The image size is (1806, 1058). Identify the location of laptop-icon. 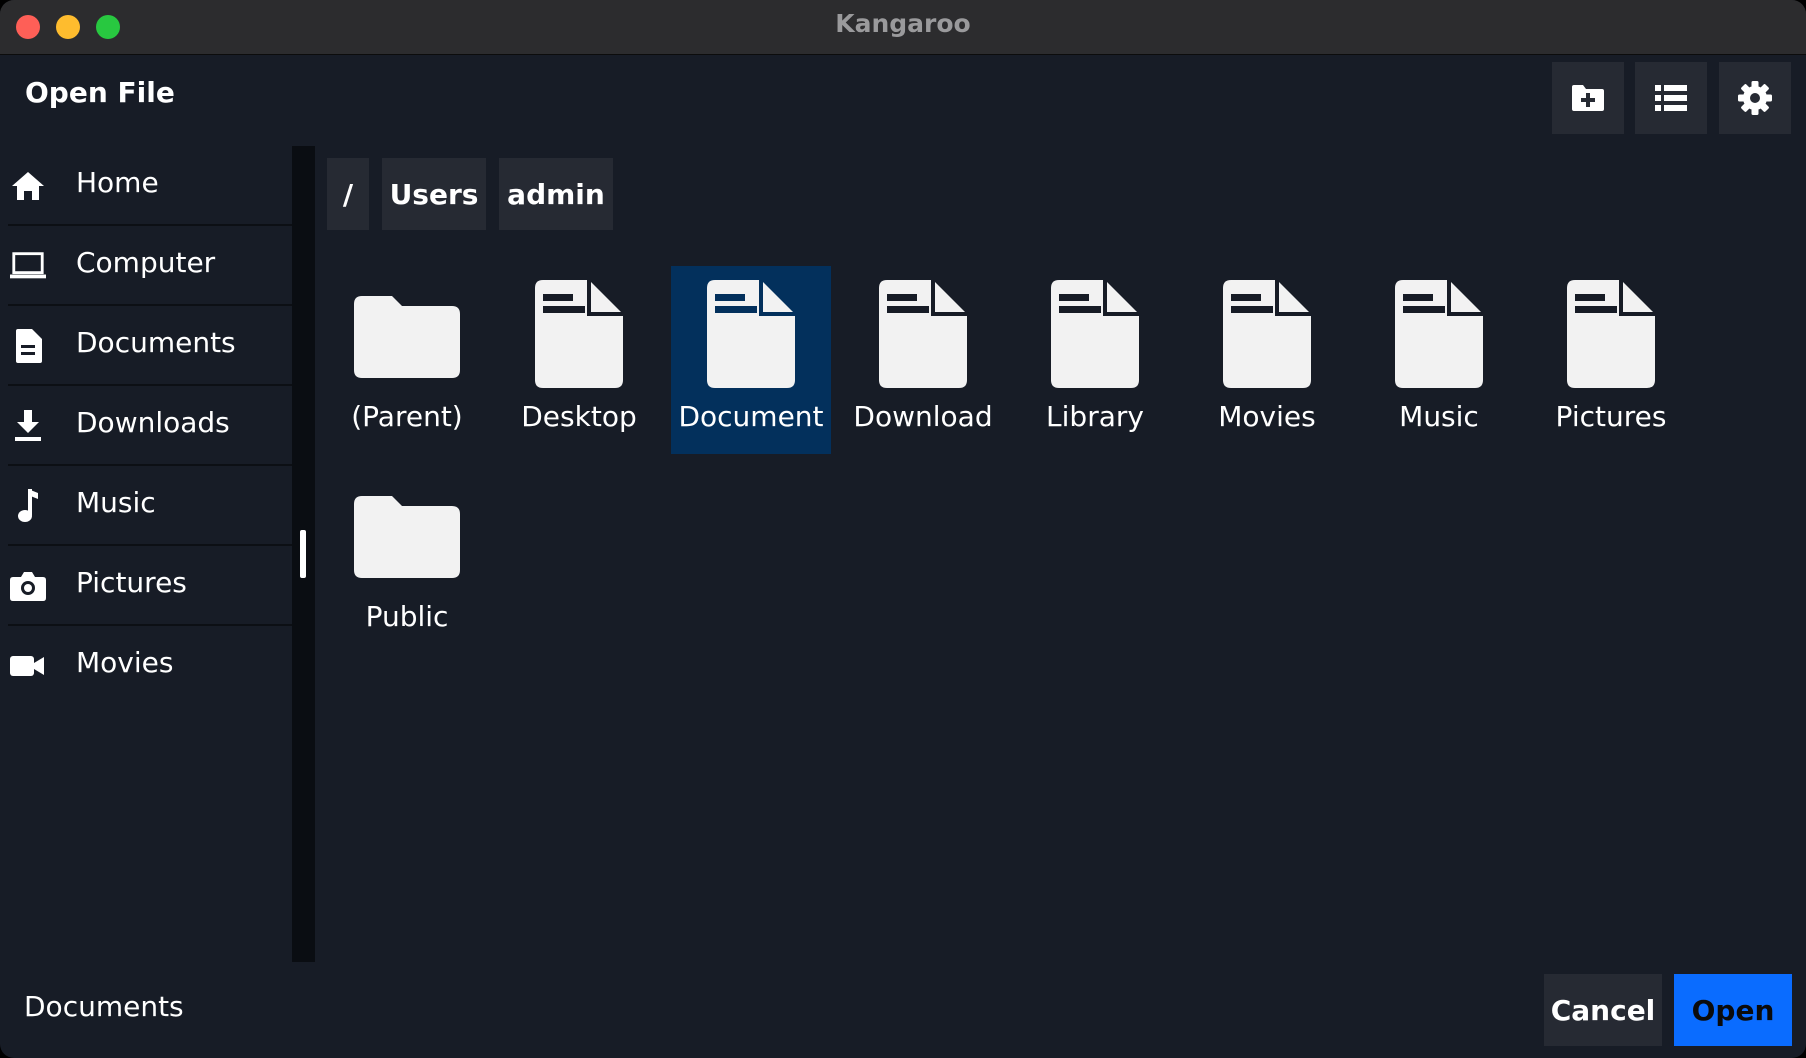
(28, 266).